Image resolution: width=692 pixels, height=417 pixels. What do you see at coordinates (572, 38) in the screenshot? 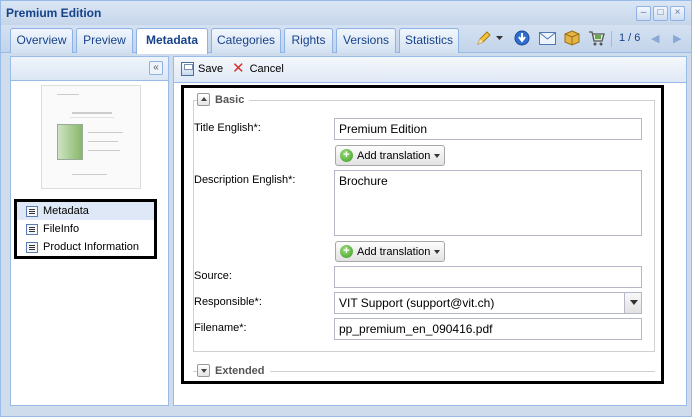
I see `package-icon` at bounding box center [572, 38].